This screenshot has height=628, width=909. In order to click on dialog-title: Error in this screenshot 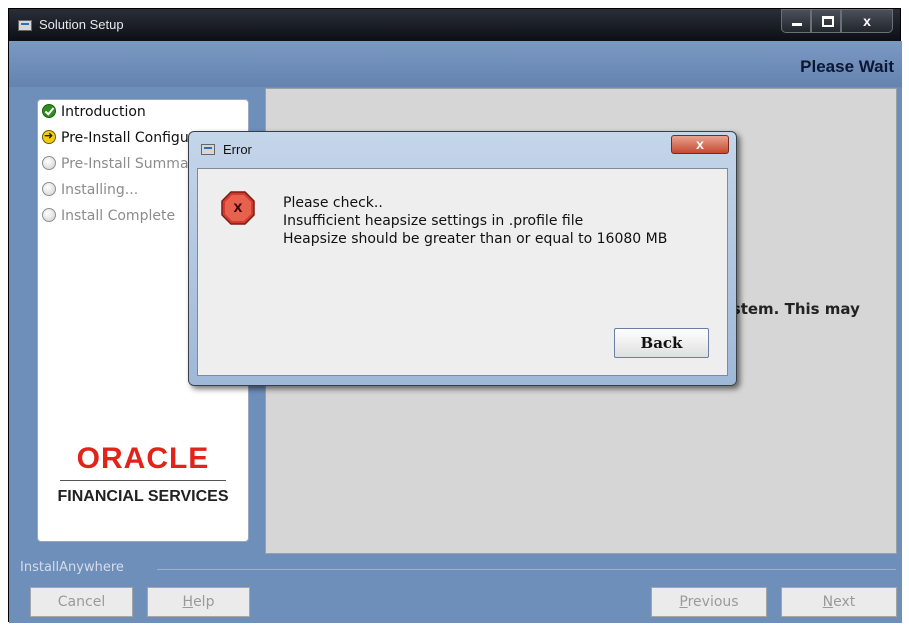, I will do `click(237, 149)`.